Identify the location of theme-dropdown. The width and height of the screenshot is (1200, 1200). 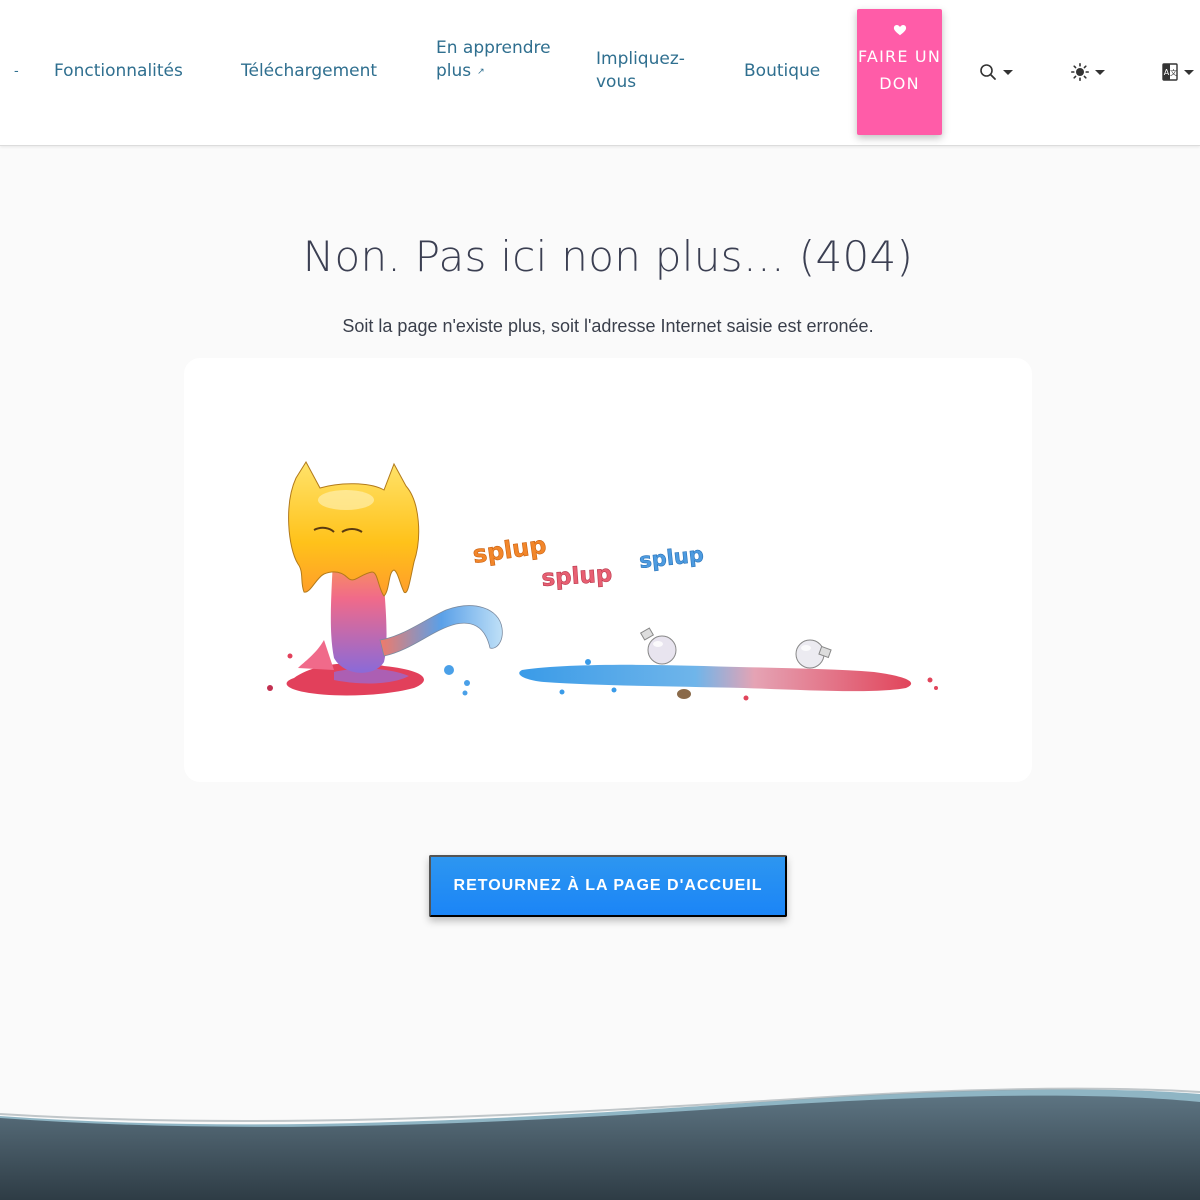
(1088, 72).